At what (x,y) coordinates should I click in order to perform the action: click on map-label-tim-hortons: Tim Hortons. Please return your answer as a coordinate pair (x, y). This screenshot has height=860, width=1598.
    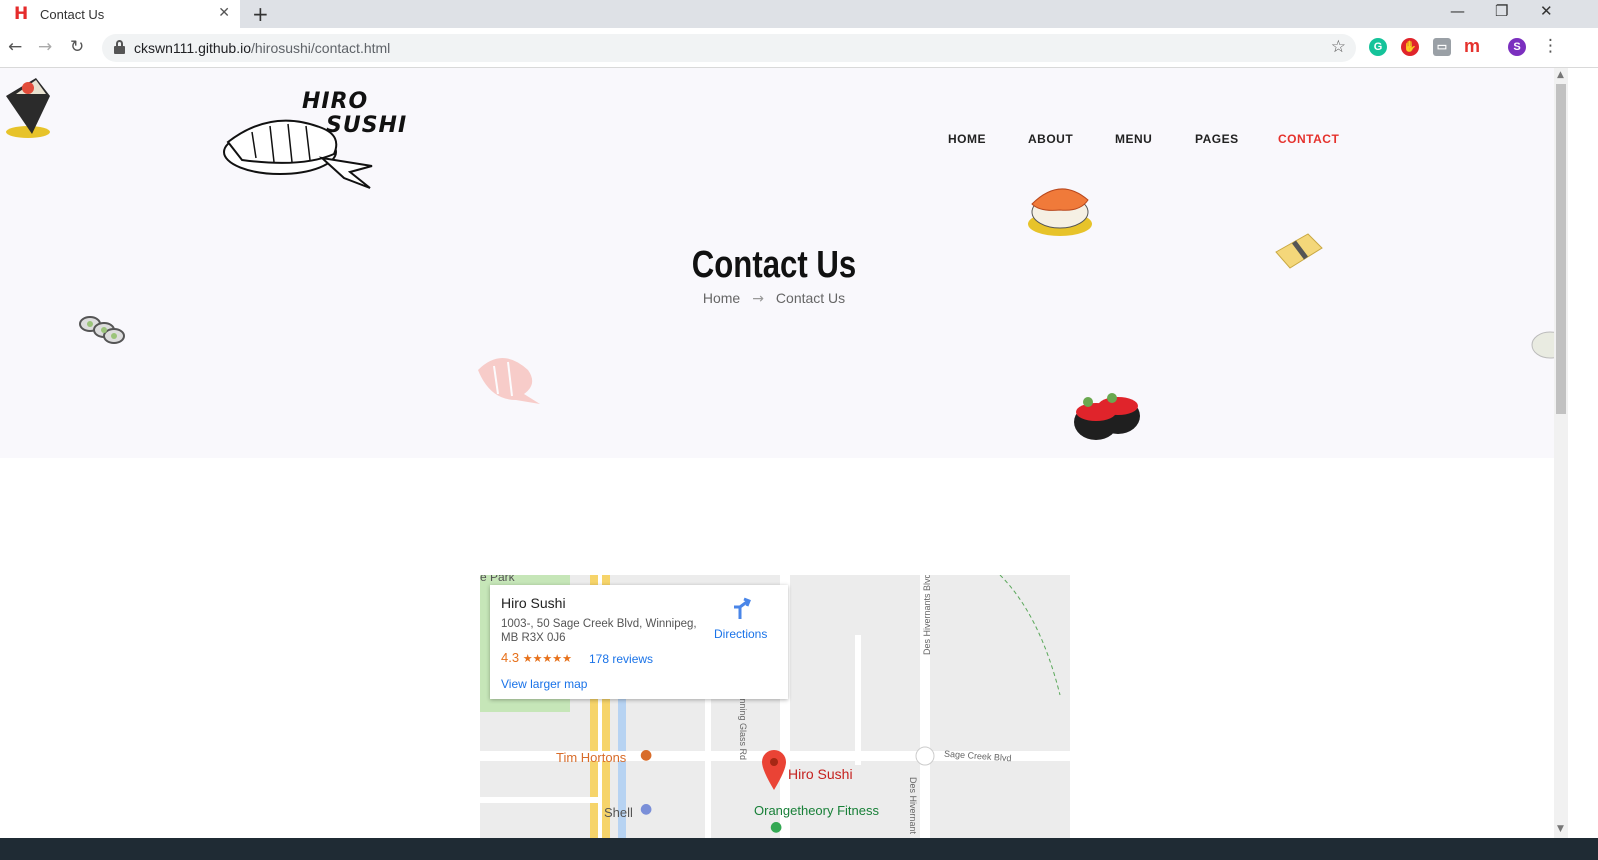
    Looking at the image, I should click on (591, 757).